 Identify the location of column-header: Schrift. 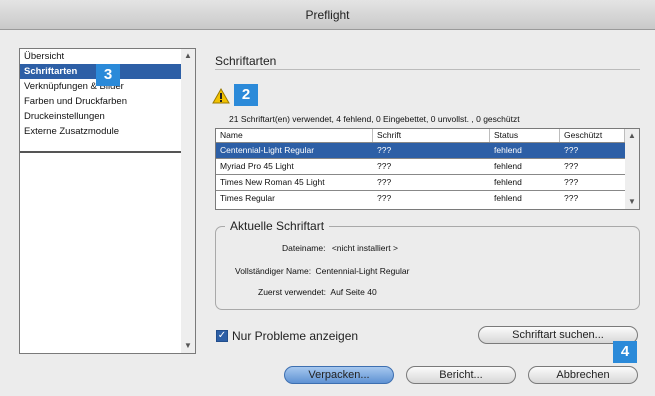
(431, 135).